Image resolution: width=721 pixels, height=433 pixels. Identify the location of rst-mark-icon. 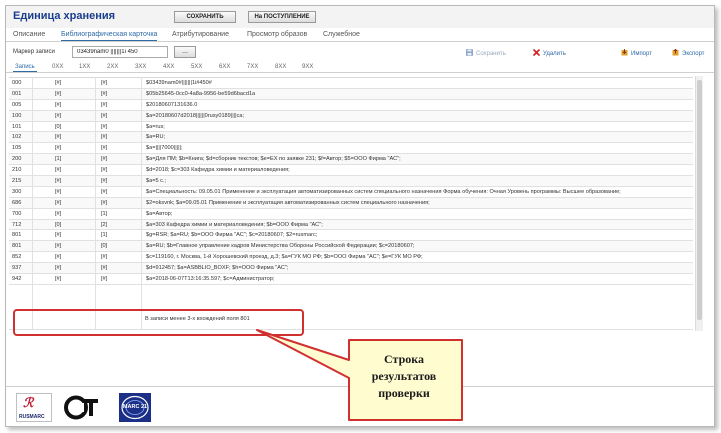
(81, 407).